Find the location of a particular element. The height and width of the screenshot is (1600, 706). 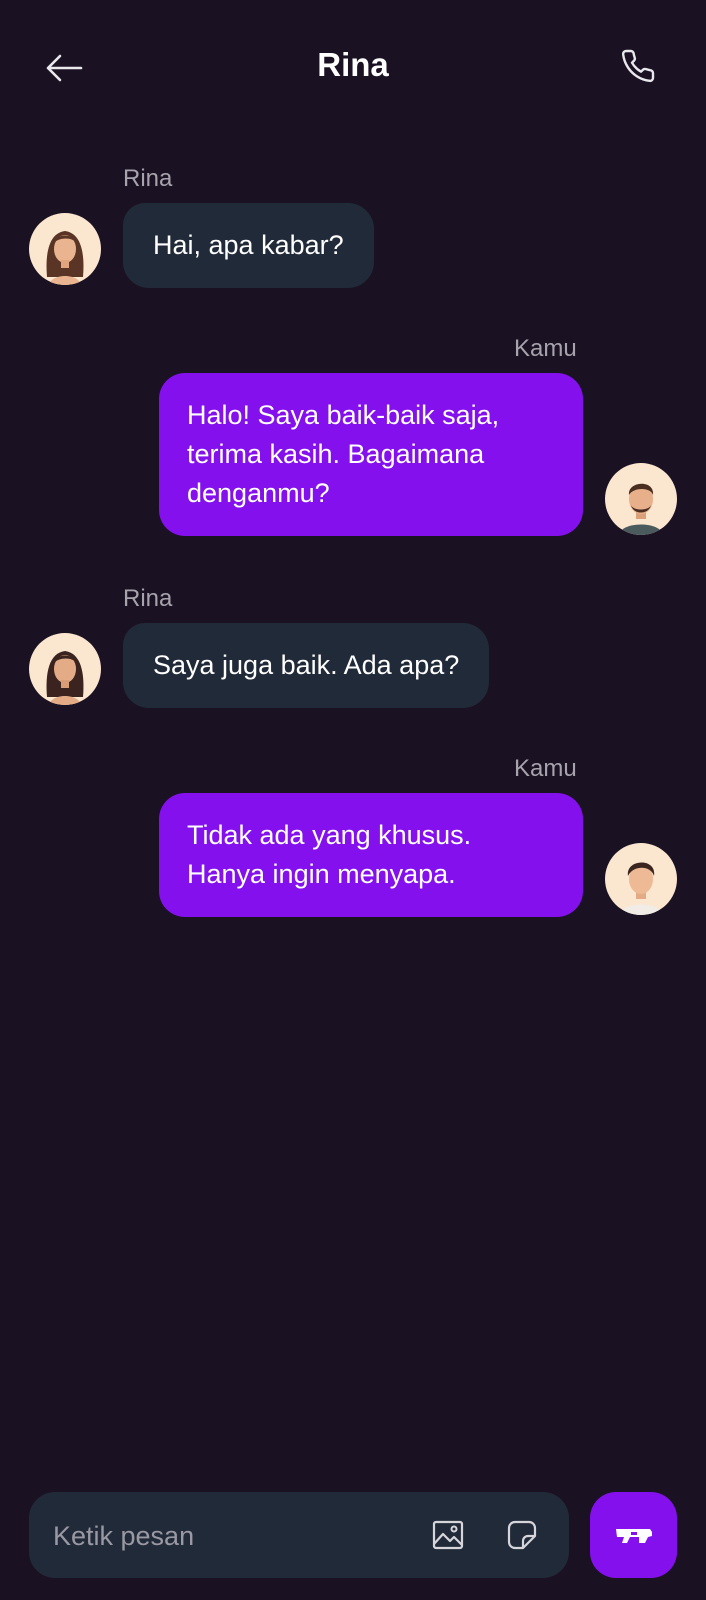

message-composer is located at coordinates (299, 1536).